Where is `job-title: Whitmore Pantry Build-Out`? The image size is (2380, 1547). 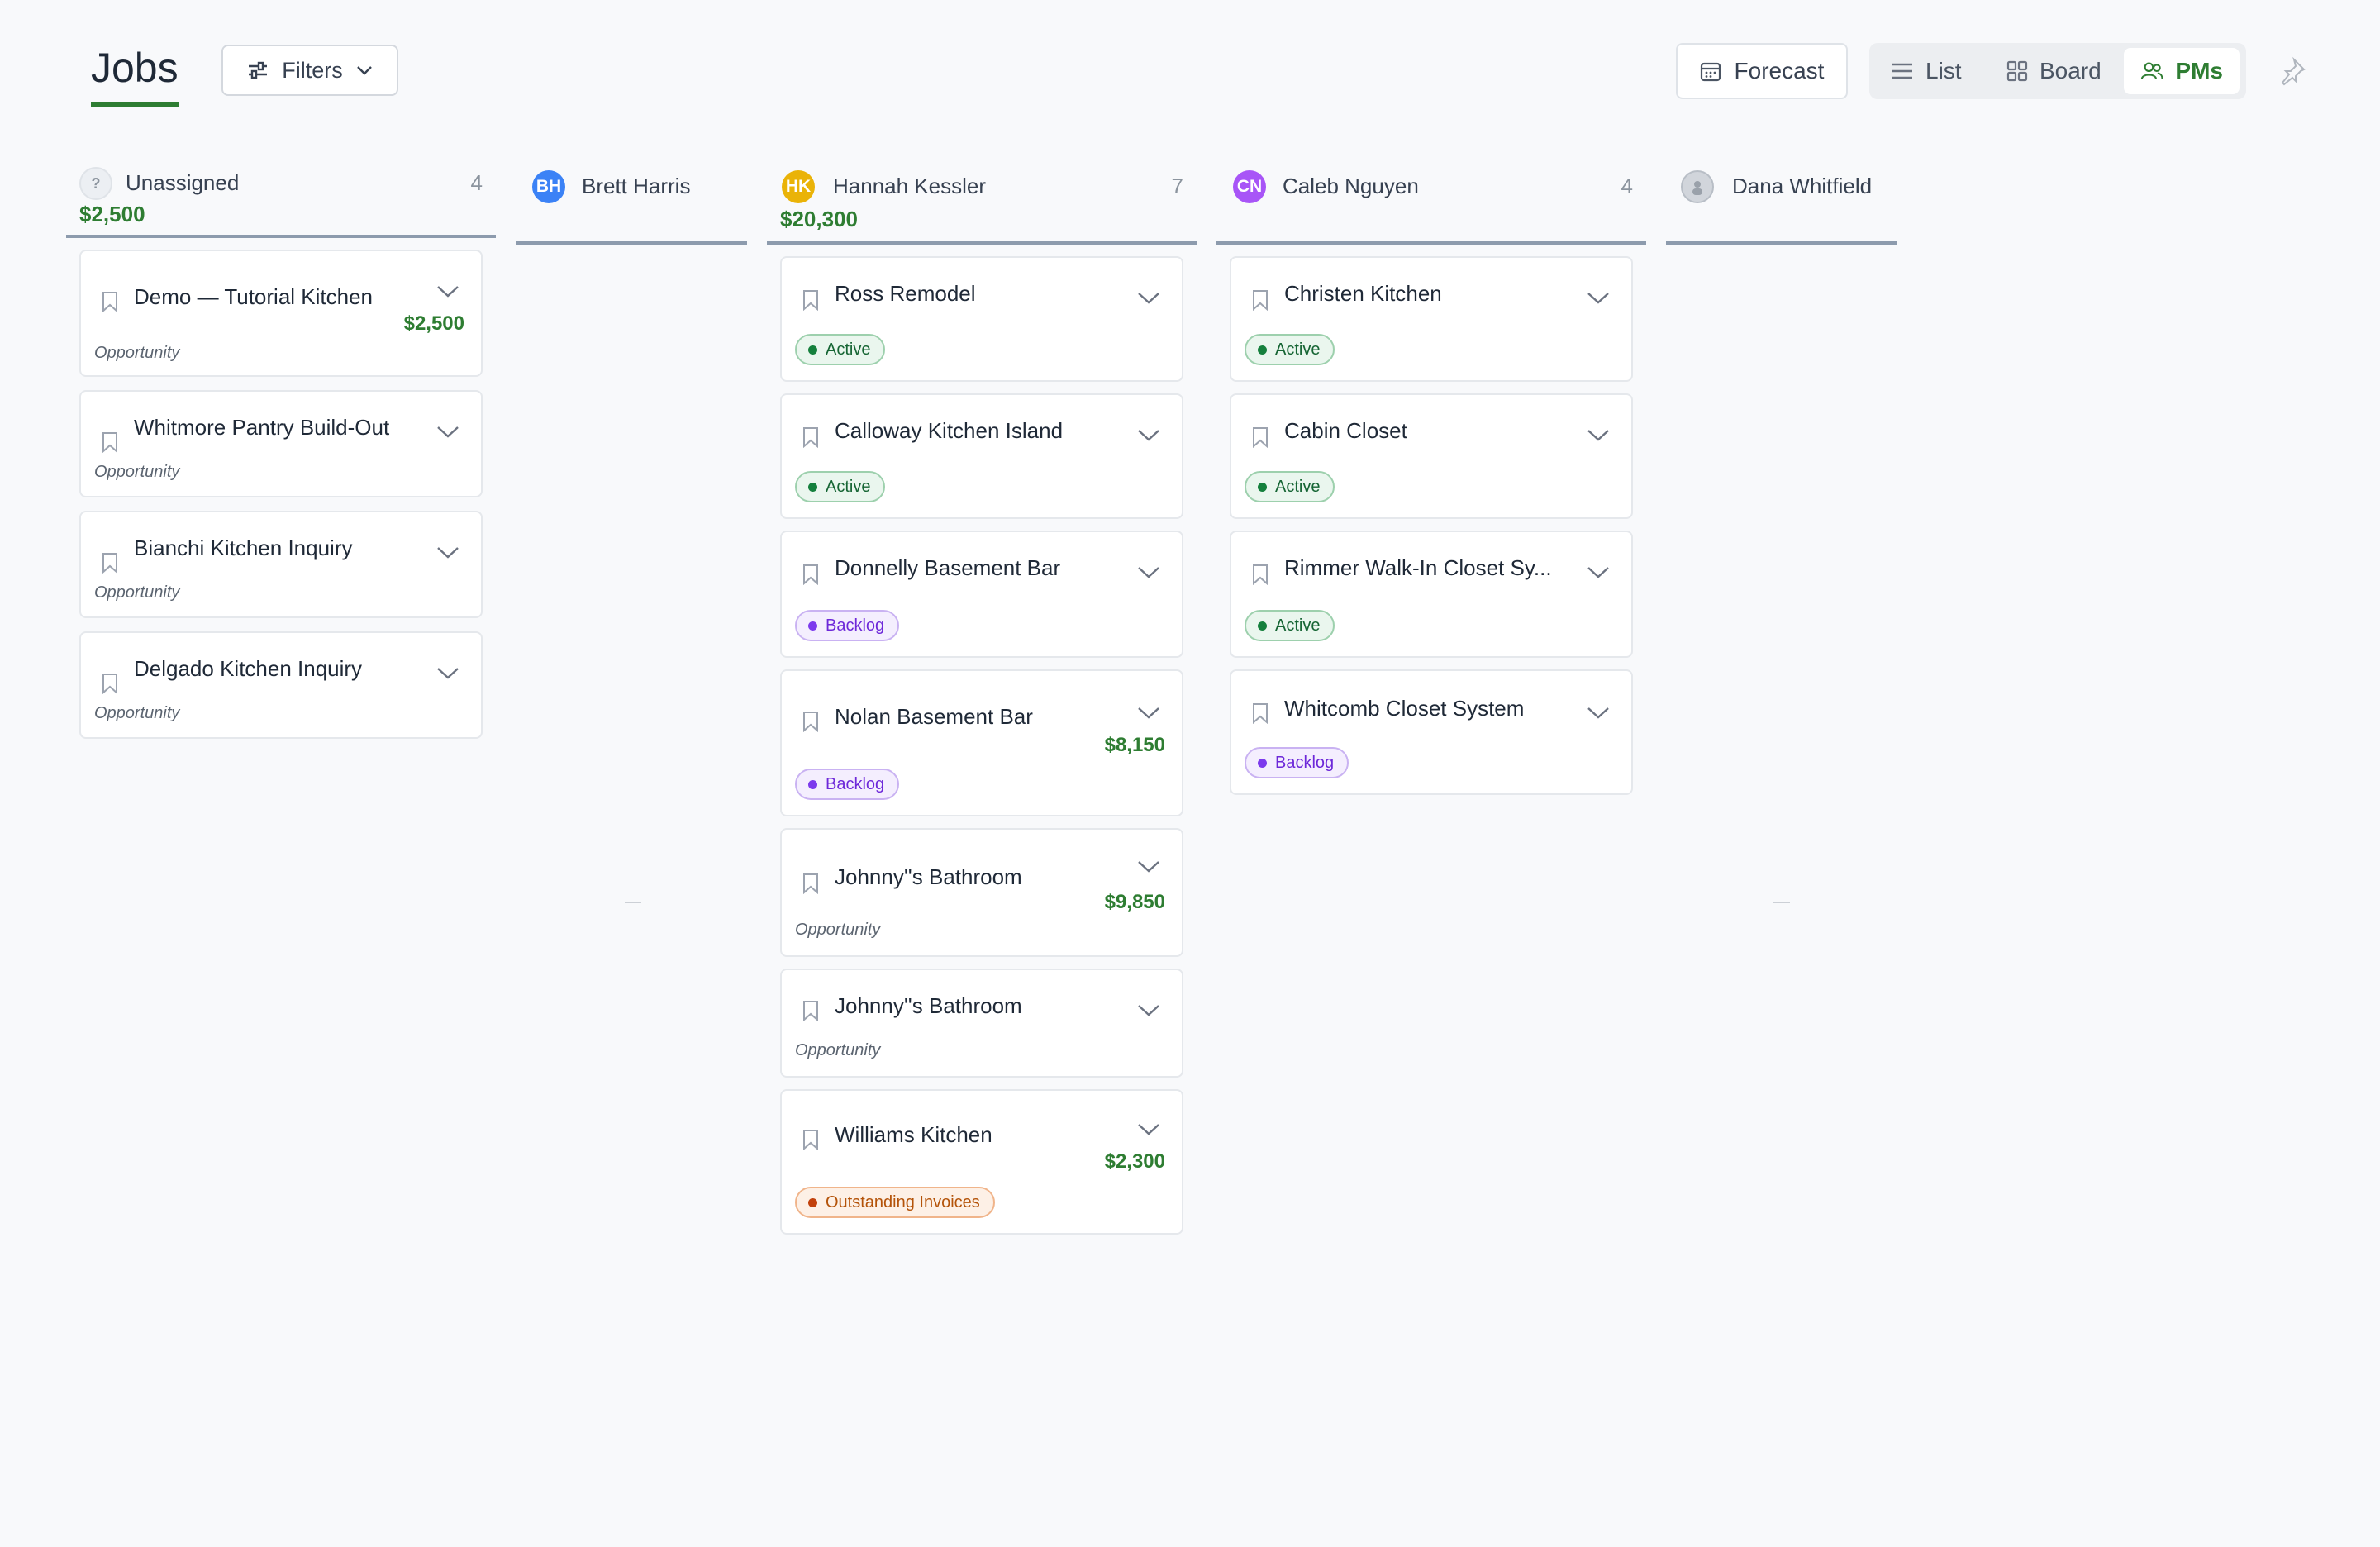 job-title: Whitmore Pantry Build-Out is located at coordinates (262, 427).